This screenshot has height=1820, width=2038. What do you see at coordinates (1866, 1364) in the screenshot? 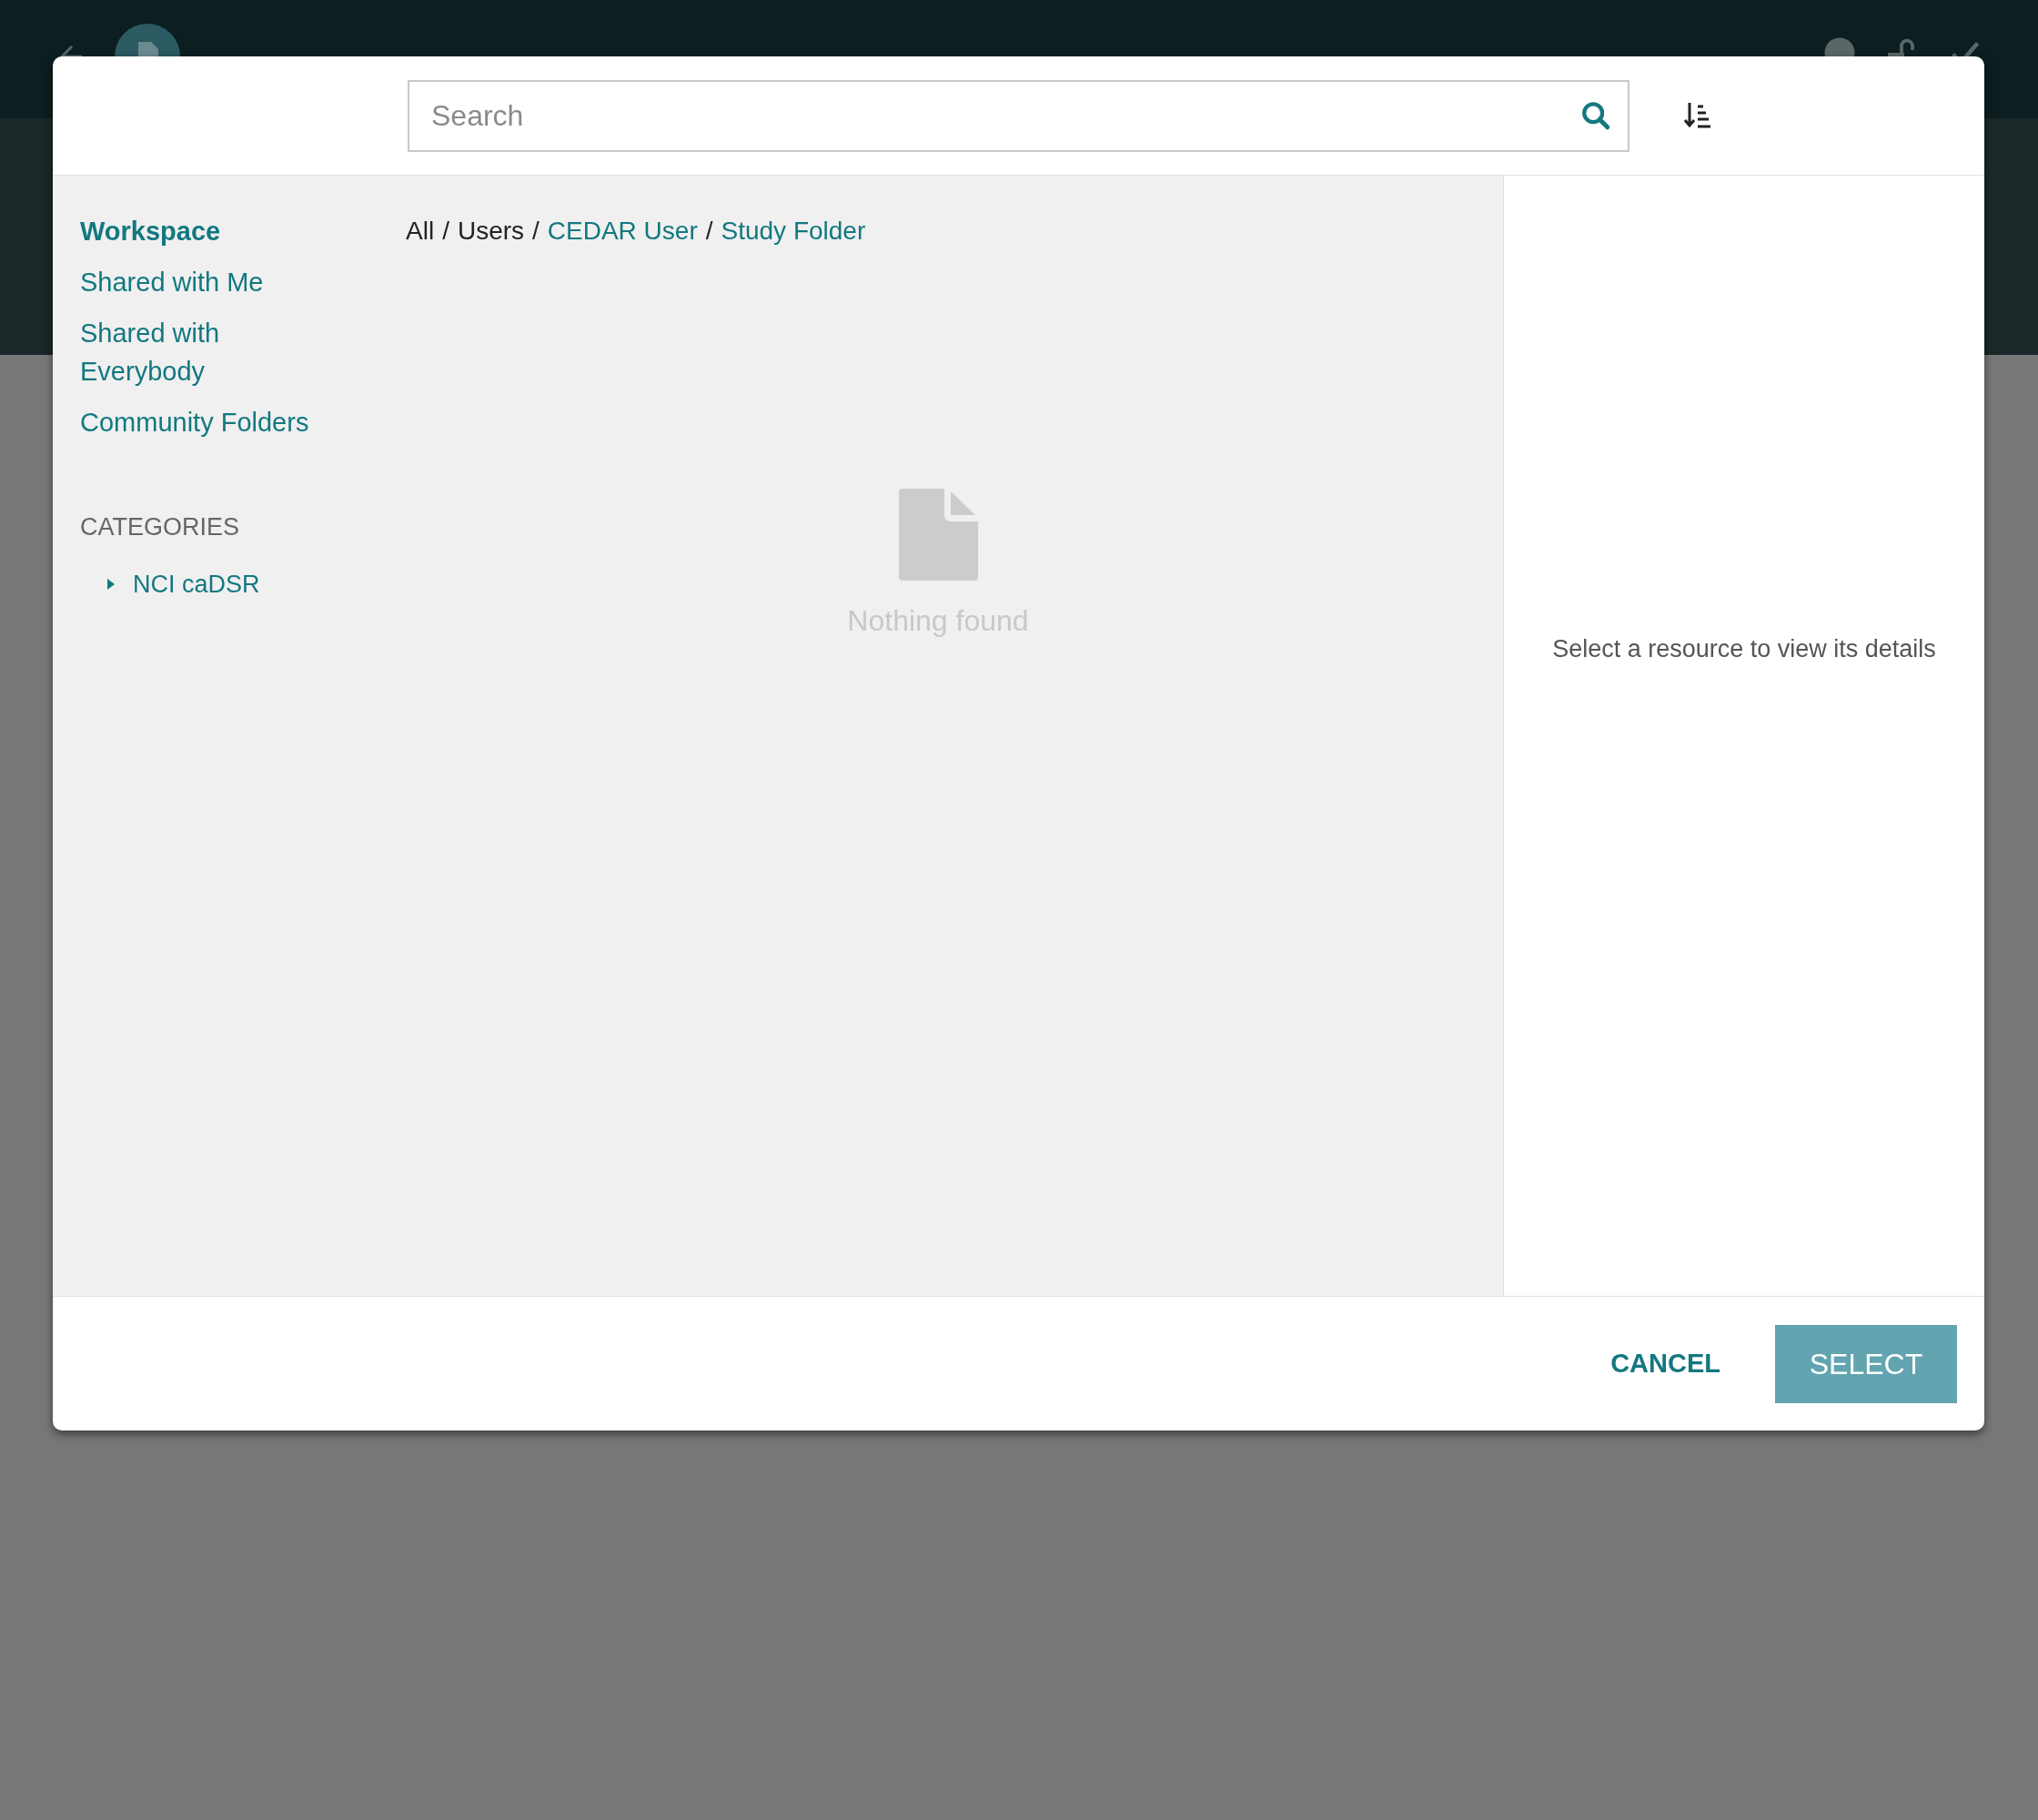
I see `select-button: SELECT` at bounding box center [1866, 1364].